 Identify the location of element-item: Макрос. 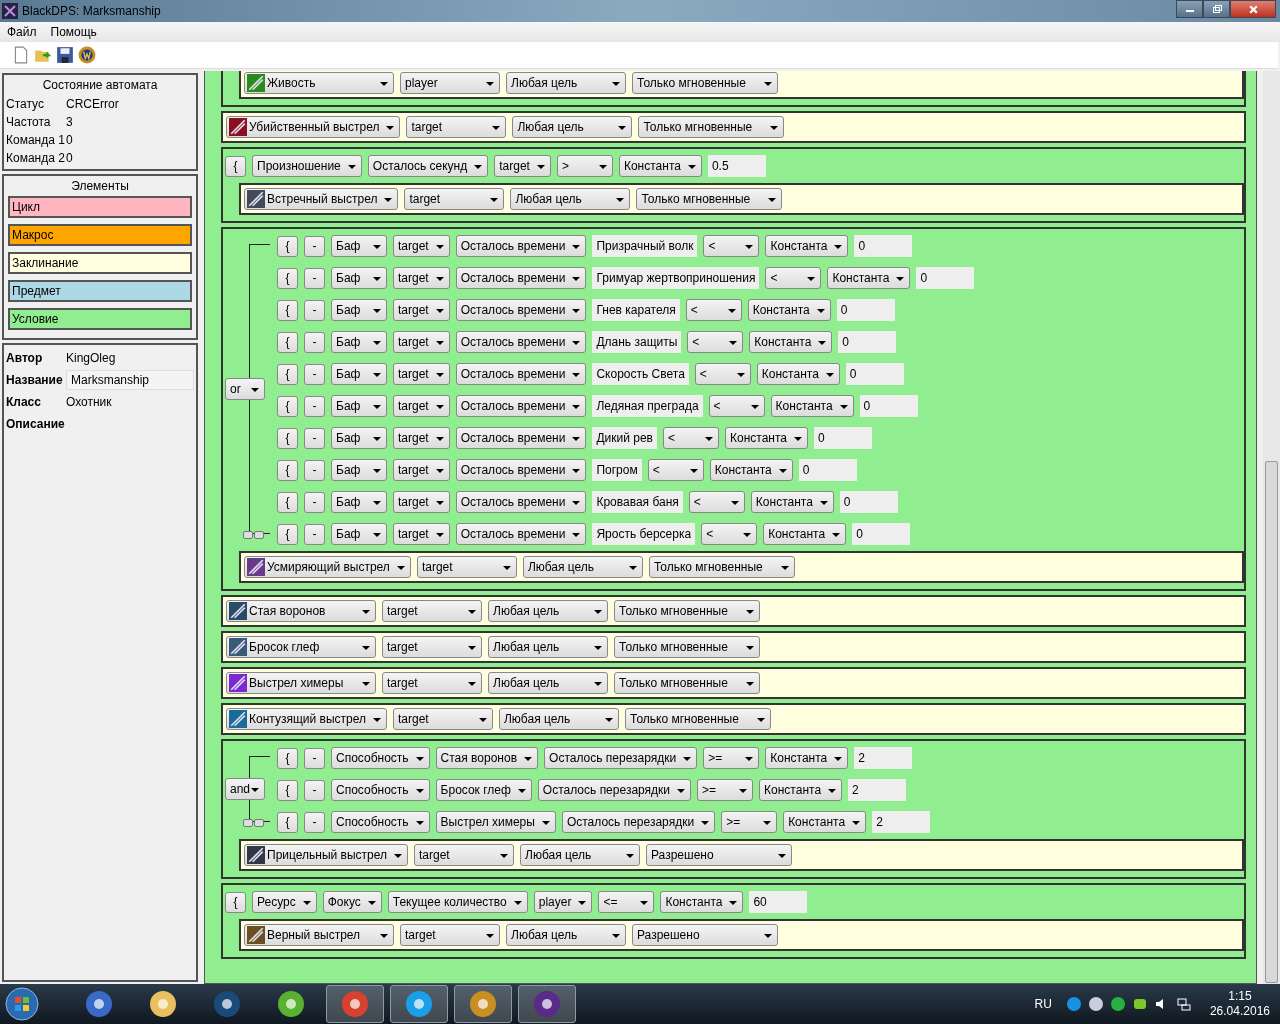
(100, 235).